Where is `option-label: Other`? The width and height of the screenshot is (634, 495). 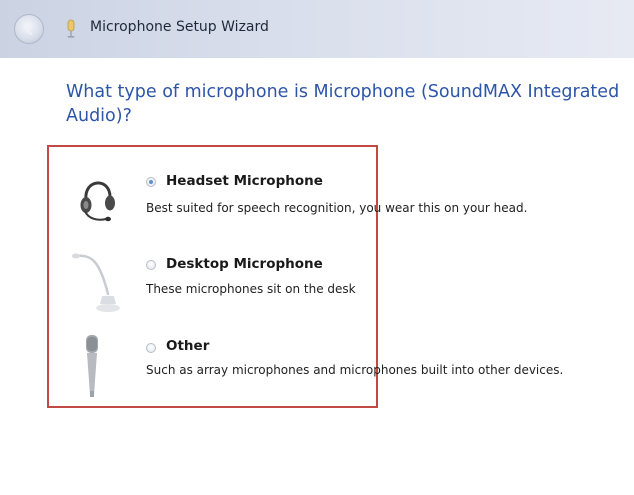 option-label: Other is located at coordinates (188, 346).